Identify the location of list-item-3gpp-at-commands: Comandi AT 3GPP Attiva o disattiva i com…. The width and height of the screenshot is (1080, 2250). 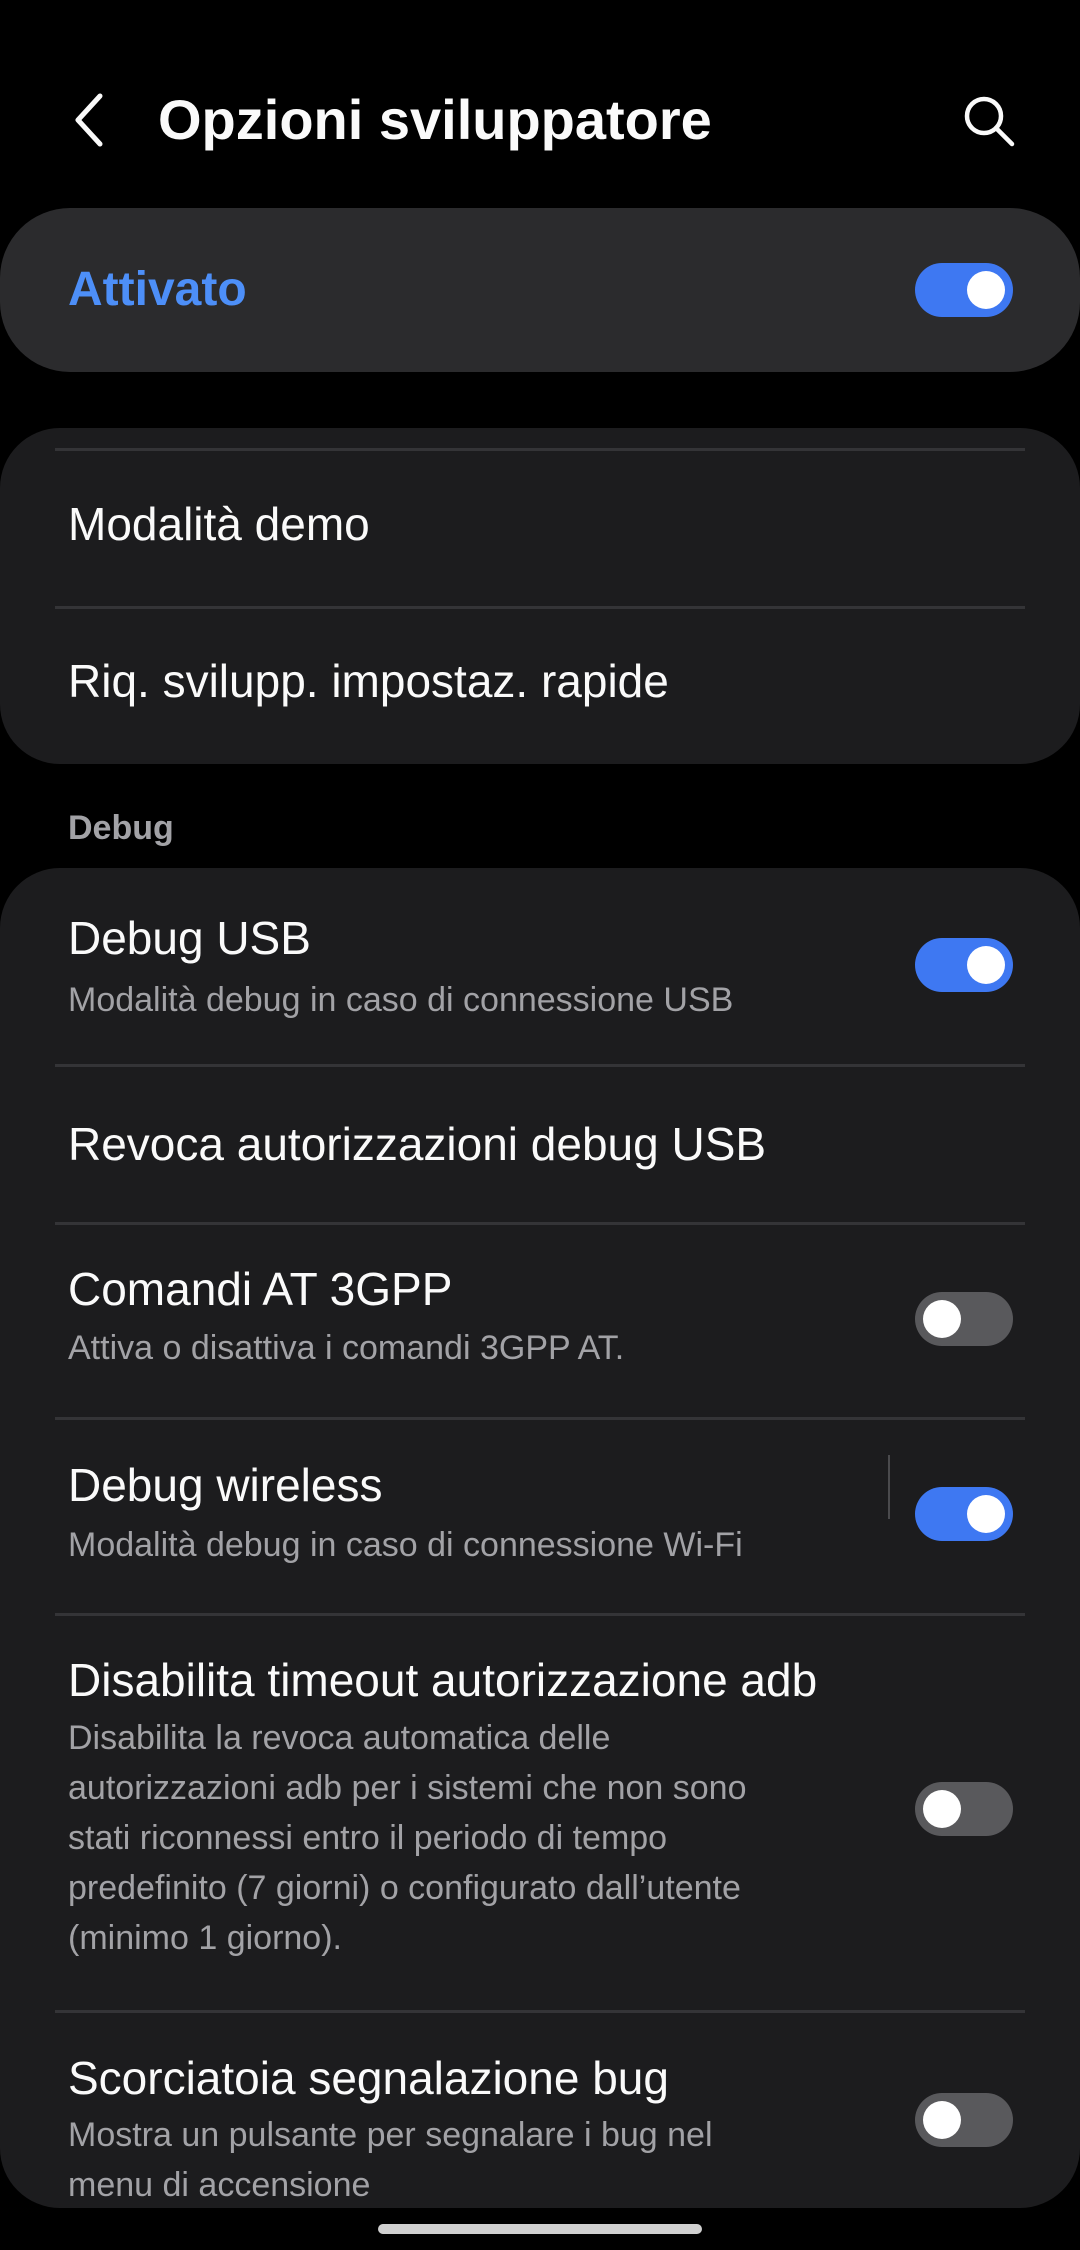
(540, 1320).